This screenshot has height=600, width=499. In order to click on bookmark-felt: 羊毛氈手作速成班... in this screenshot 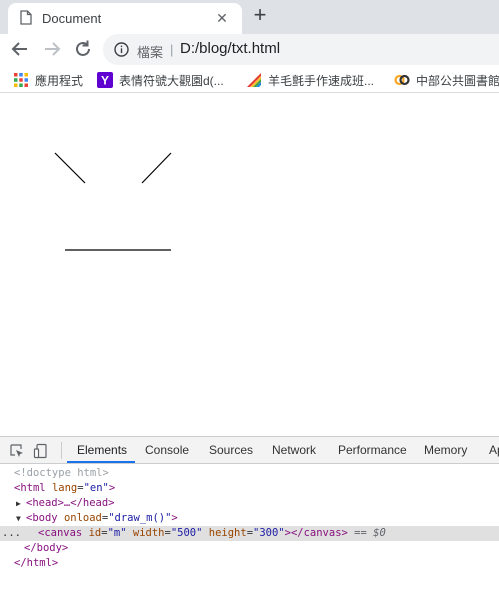, I will do `click(310, 80)`.